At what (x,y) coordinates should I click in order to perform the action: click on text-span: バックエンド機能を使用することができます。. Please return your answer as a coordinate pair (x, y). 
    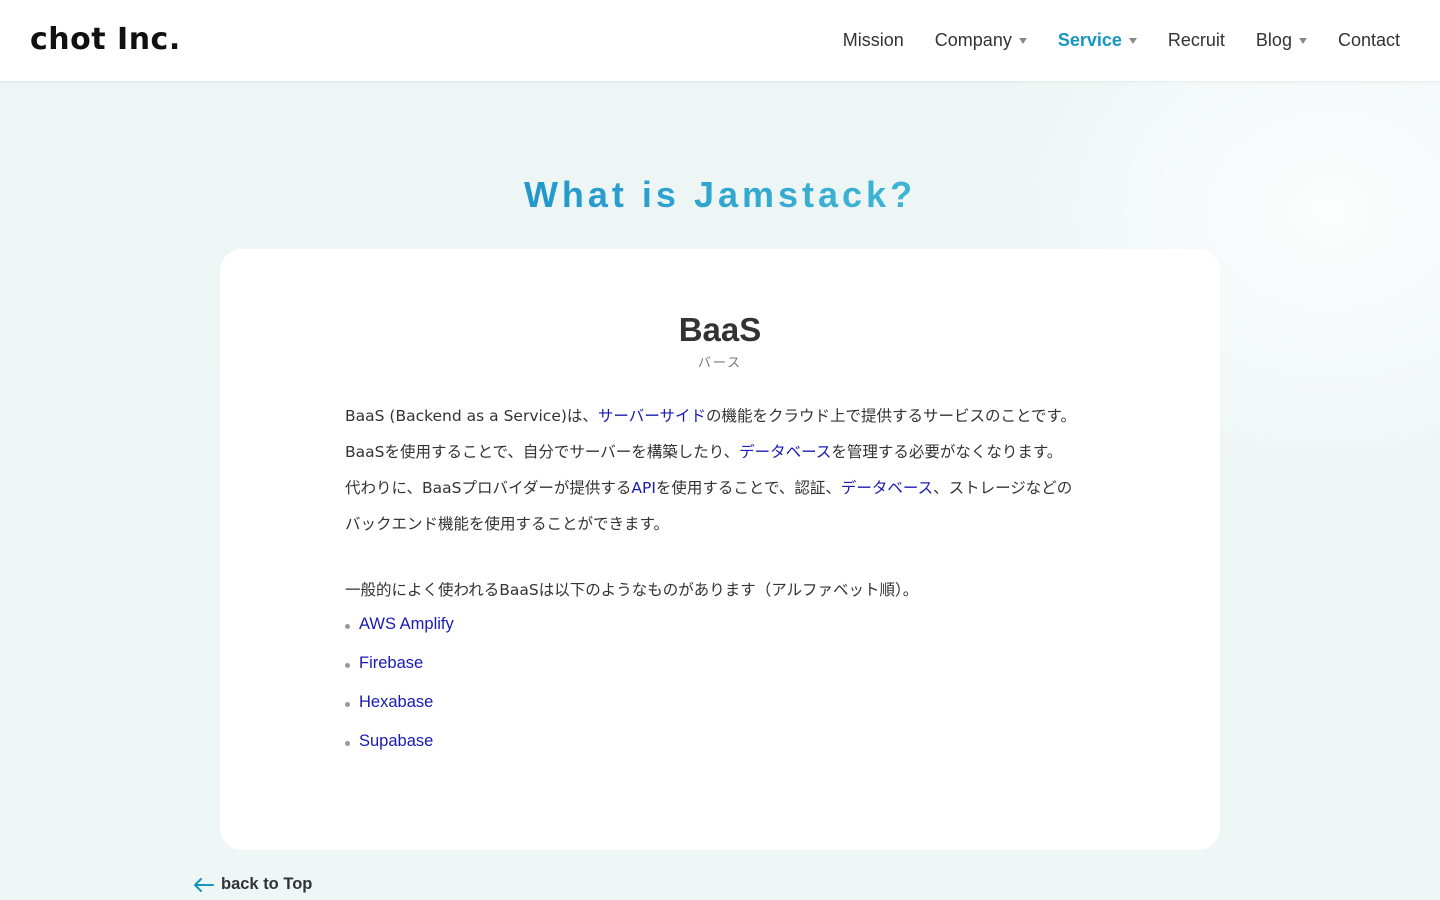
    Looking at the image, I should click on (507, 524).